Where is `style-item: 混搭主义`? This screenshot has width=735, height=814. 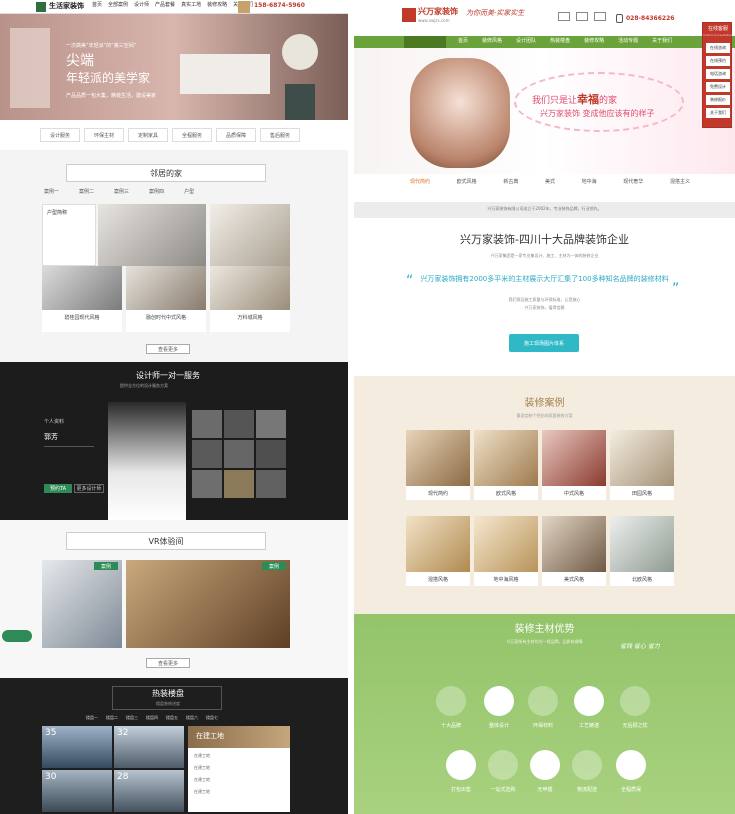
style-item: 混搭主义 is located at coordinates (680, 182).